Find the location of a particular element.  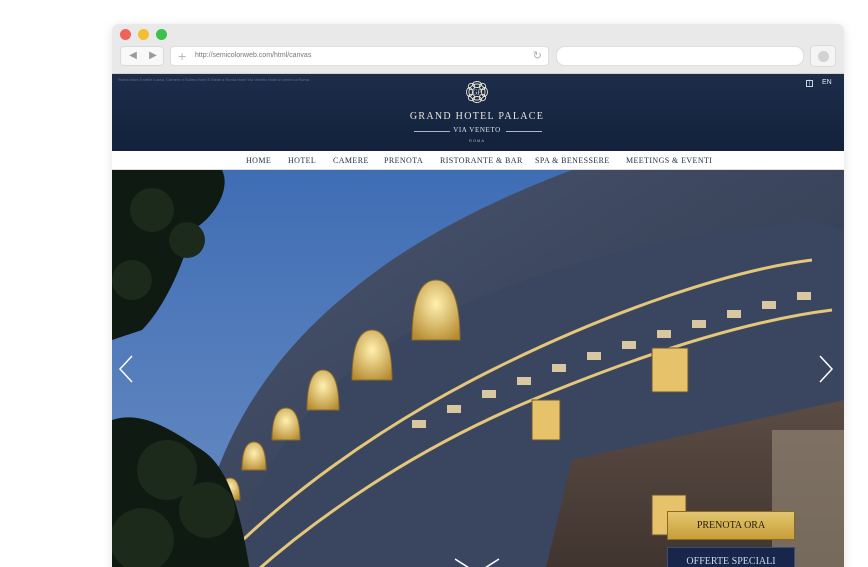

nav-hotel: HOTEL is located at coordinates (302, 160).